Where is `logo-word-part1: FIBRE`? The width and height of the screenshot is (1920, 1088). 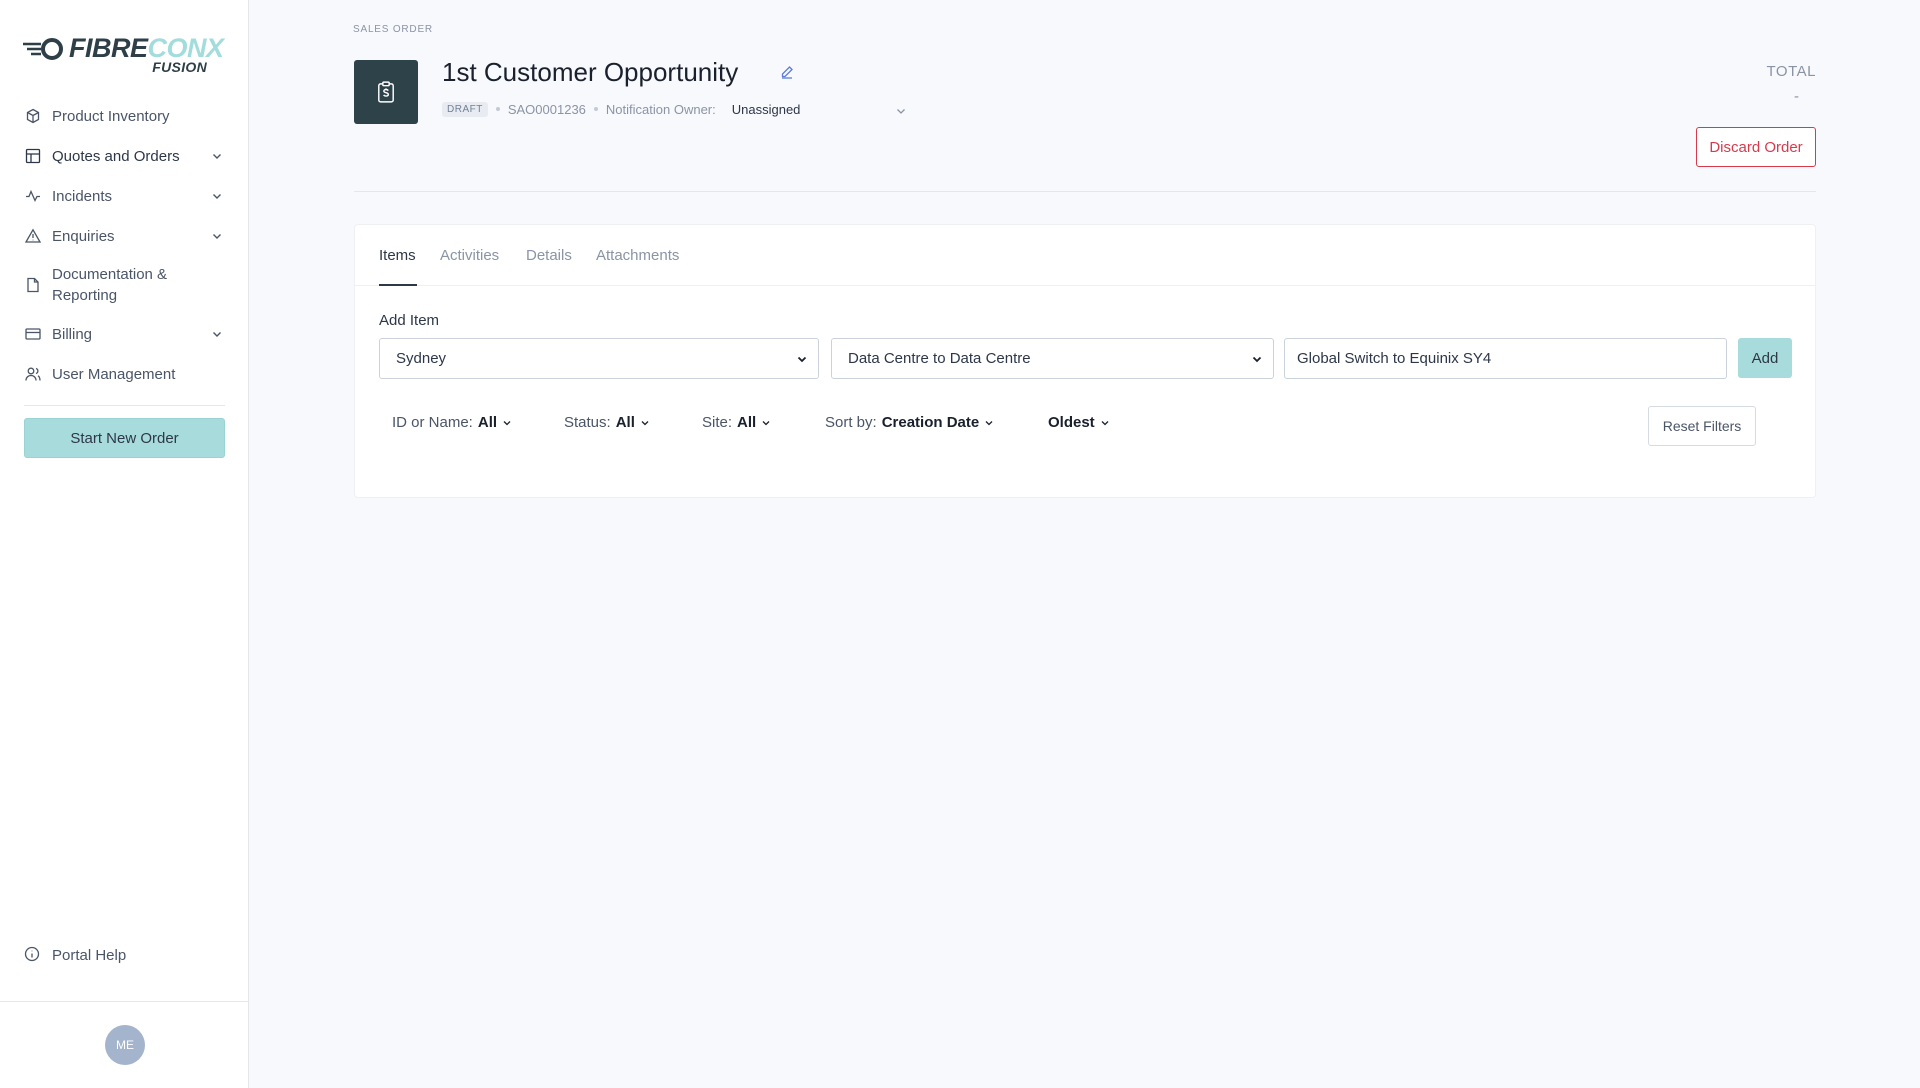
logo-word-part1: FIBRE is located at coordinates (108, 48).